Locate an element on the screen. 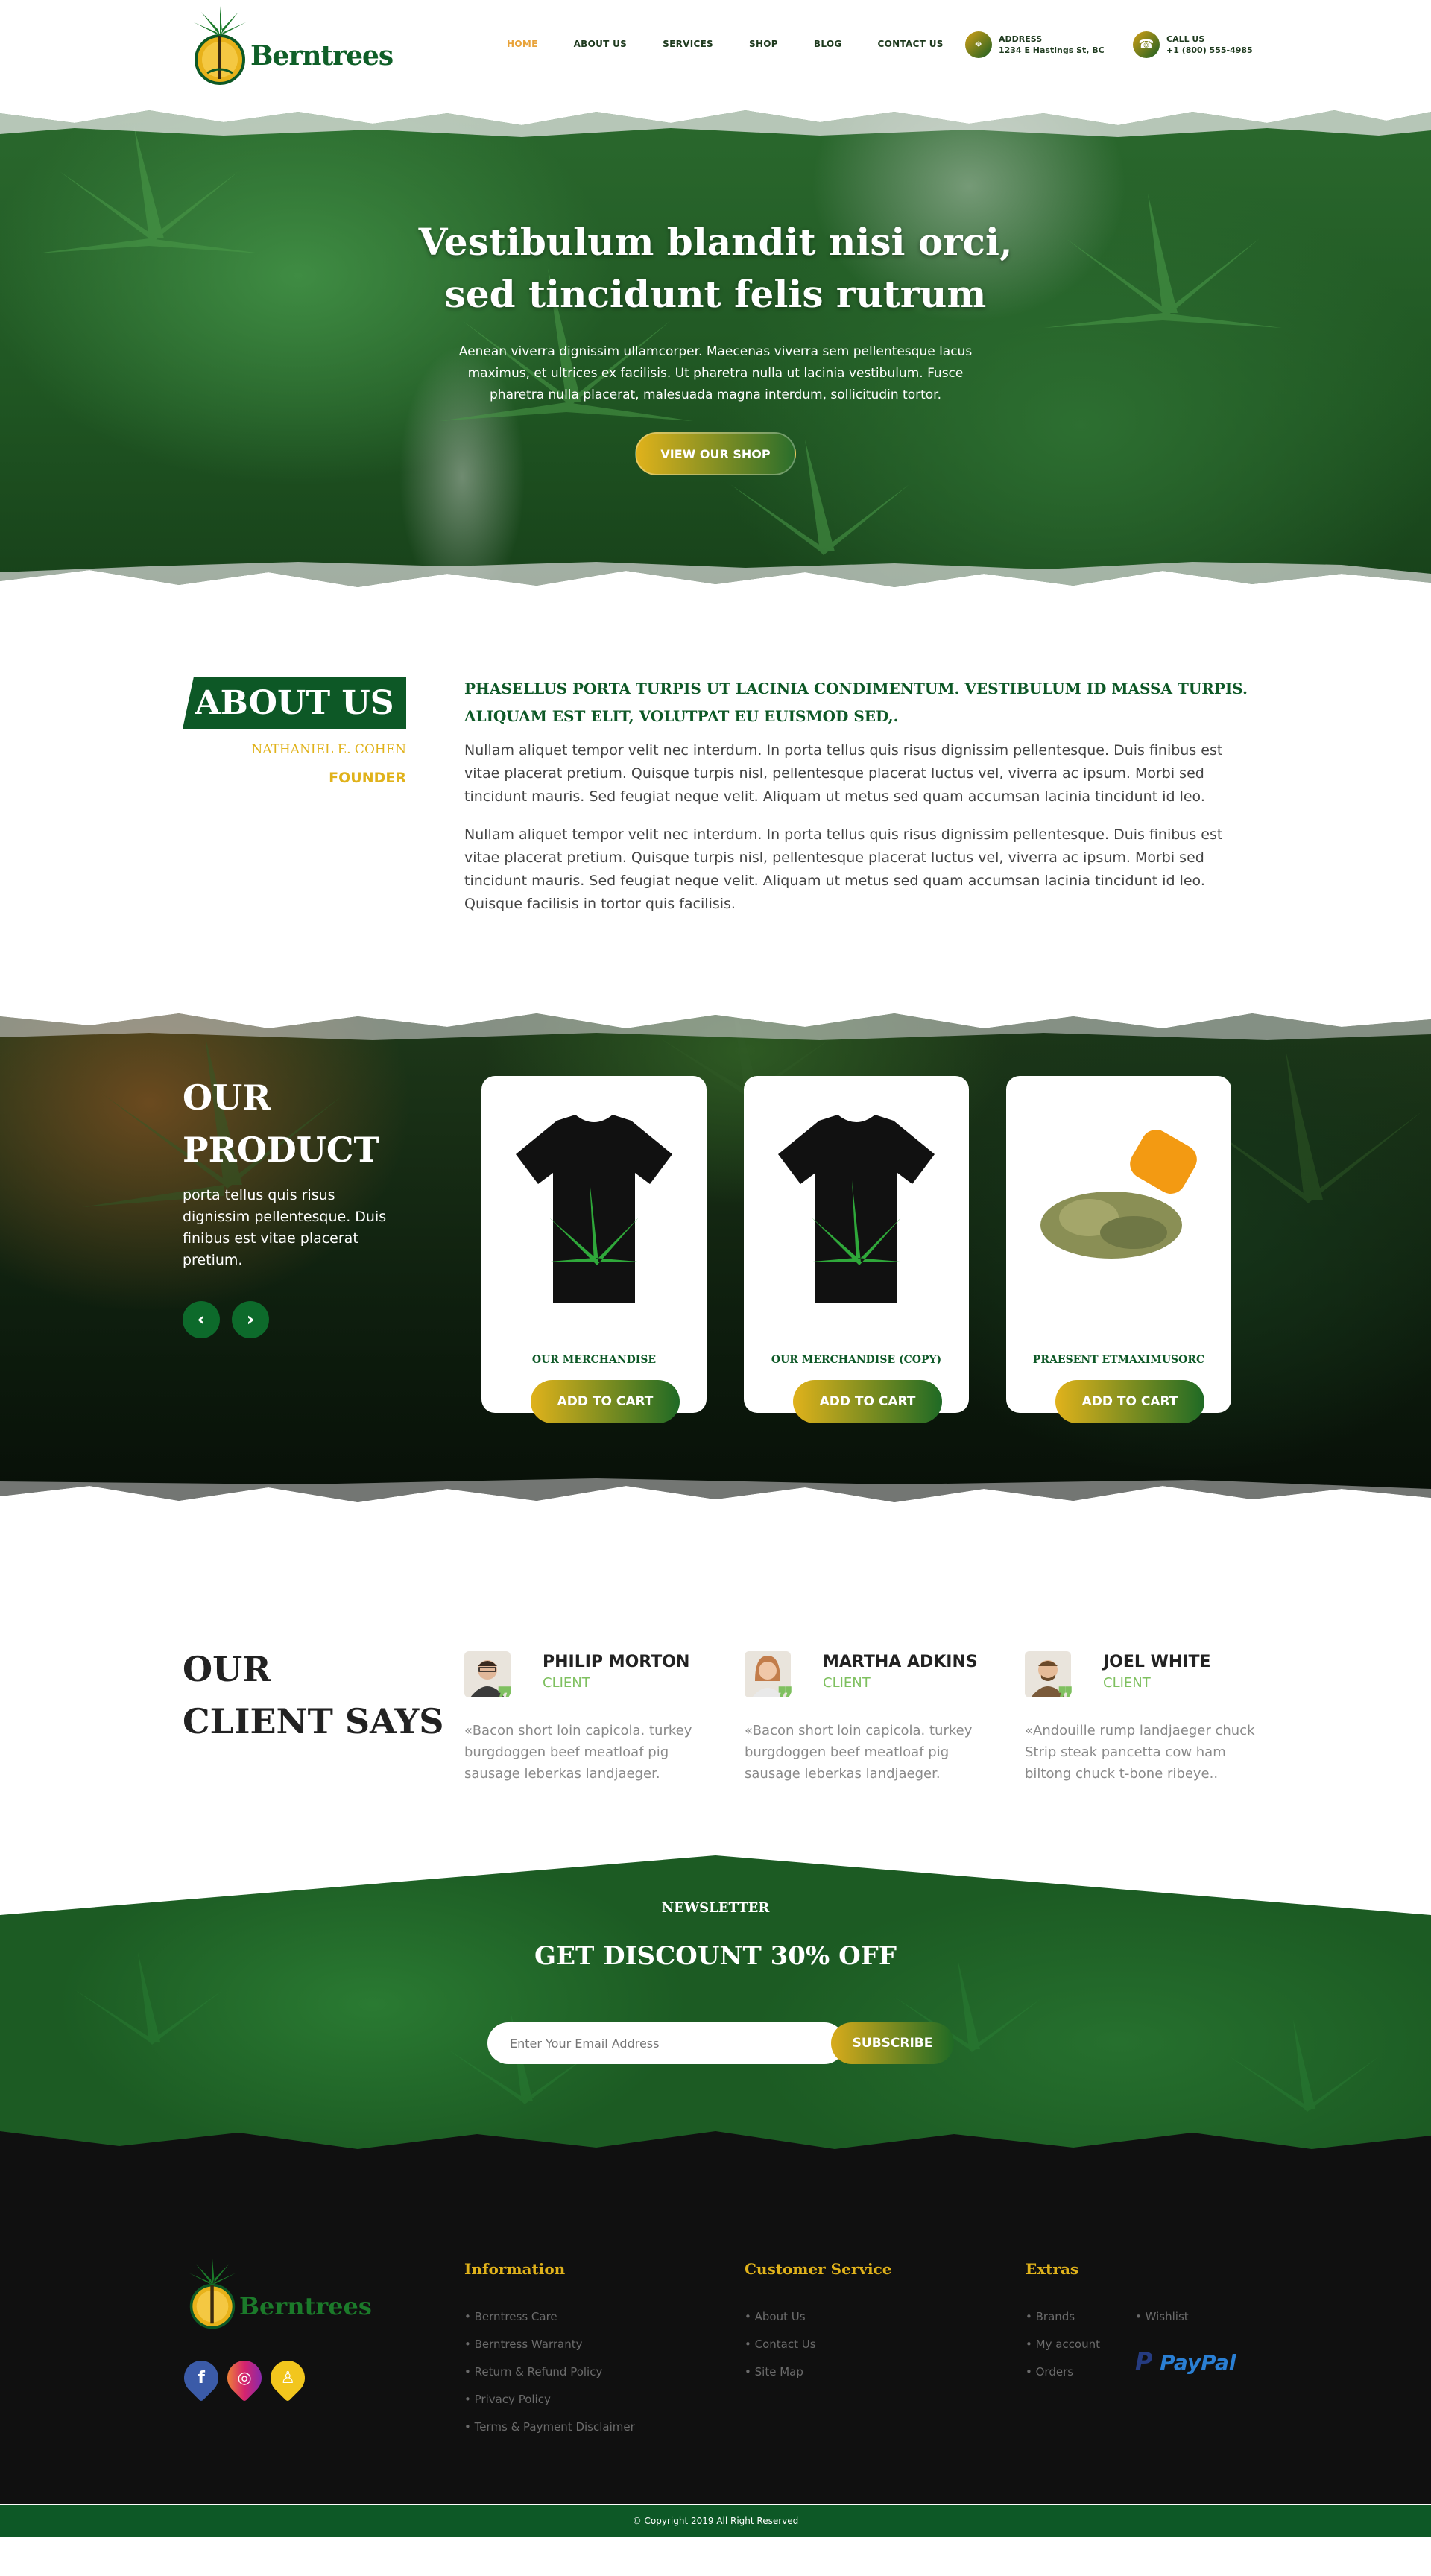 This screenshot has width=1431, height=2576. newsletter-label: NEWSLETTER is located at coordinates (715, 1908).